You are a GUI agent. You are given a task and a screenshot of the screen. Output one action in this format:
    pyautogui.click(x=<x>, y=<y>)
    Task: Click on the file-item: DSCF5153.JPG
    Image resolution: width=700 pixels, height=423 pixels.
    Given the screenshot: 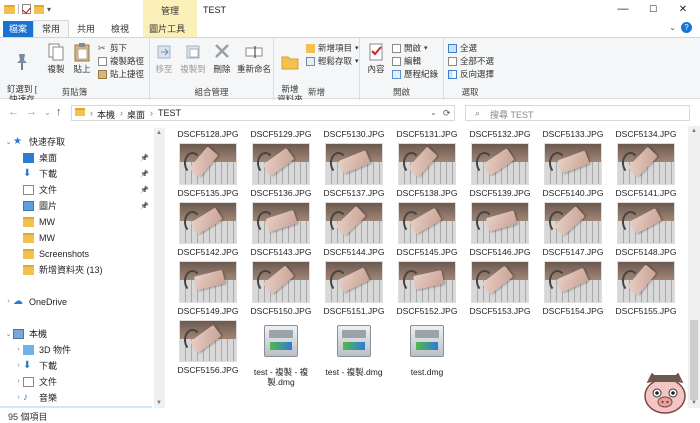 What is the action you would take?
    pyautogui.click(x=500, y=288)
    